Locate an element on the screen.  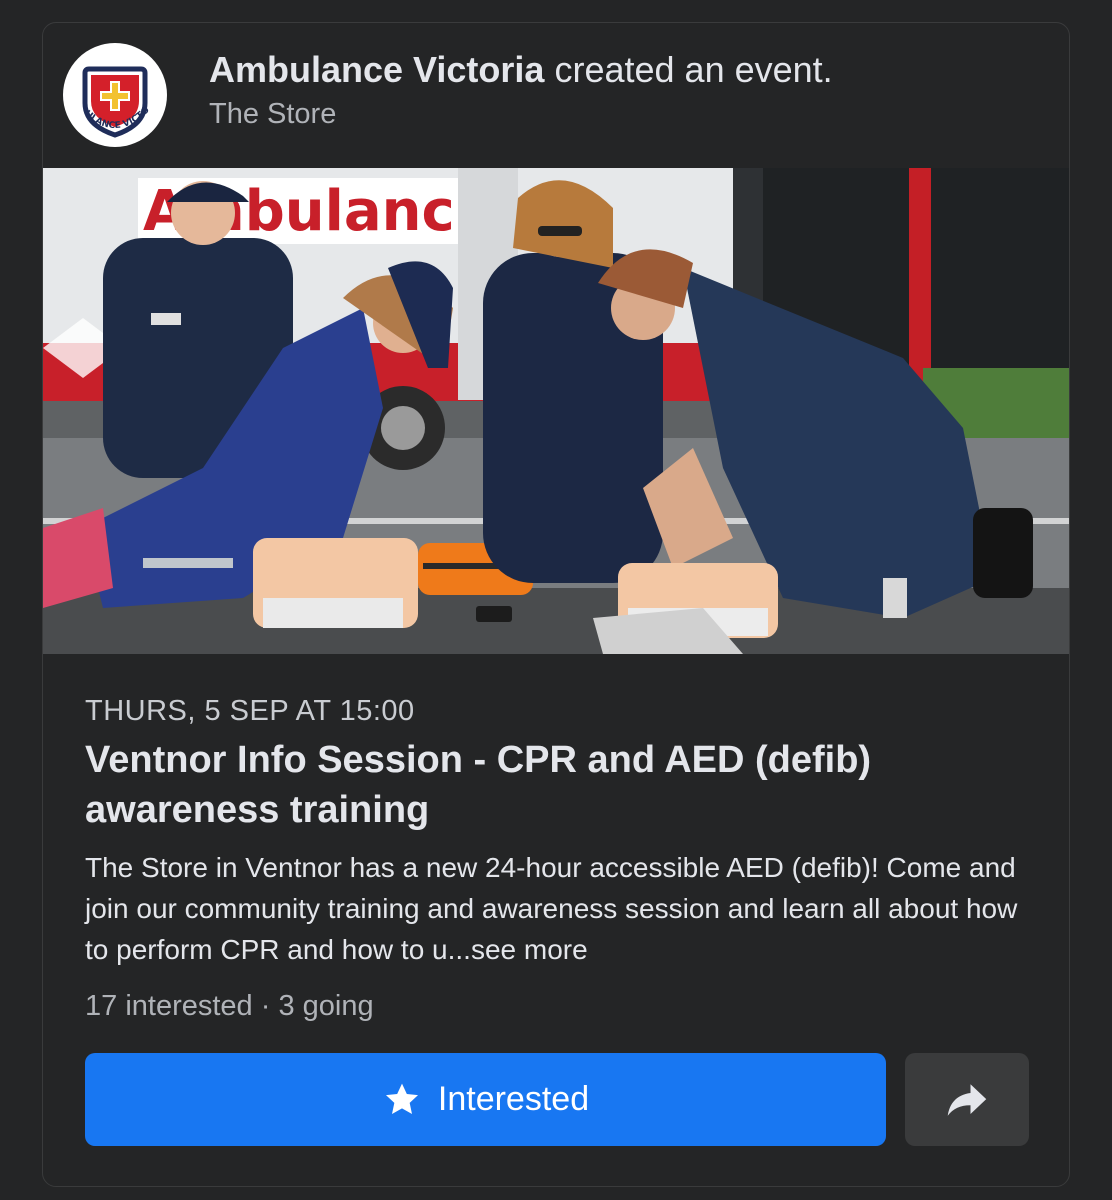
event-stats: 17 interested · 3 going is located at coordinates (565, 1006).